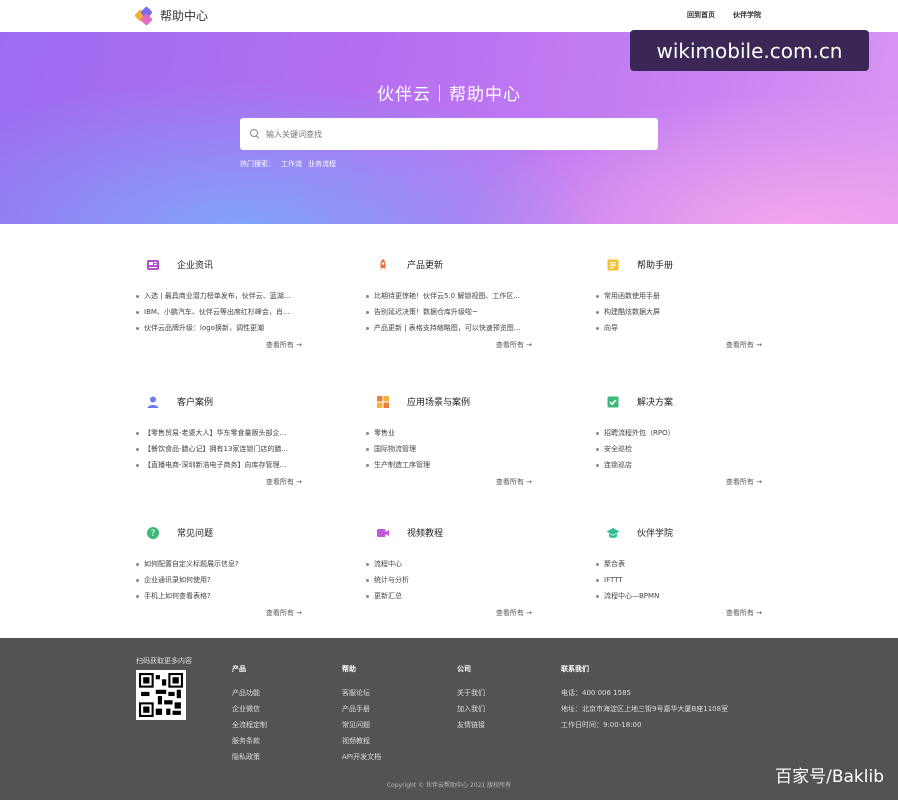 This screenshot has height=800, width=898. I want to click on article-link: 构建酷炫数据大屏, so click(686, 312).